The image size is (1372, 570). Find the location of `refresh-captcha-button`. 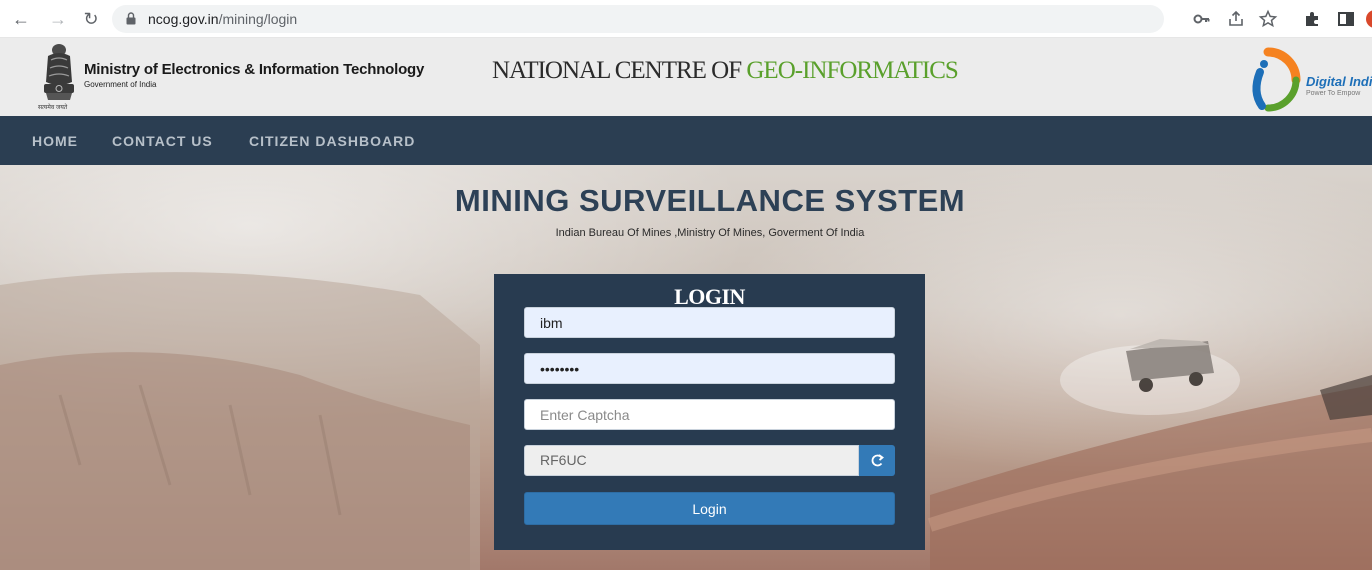

refresh-captcha-button is located at coordinates (877, 460).